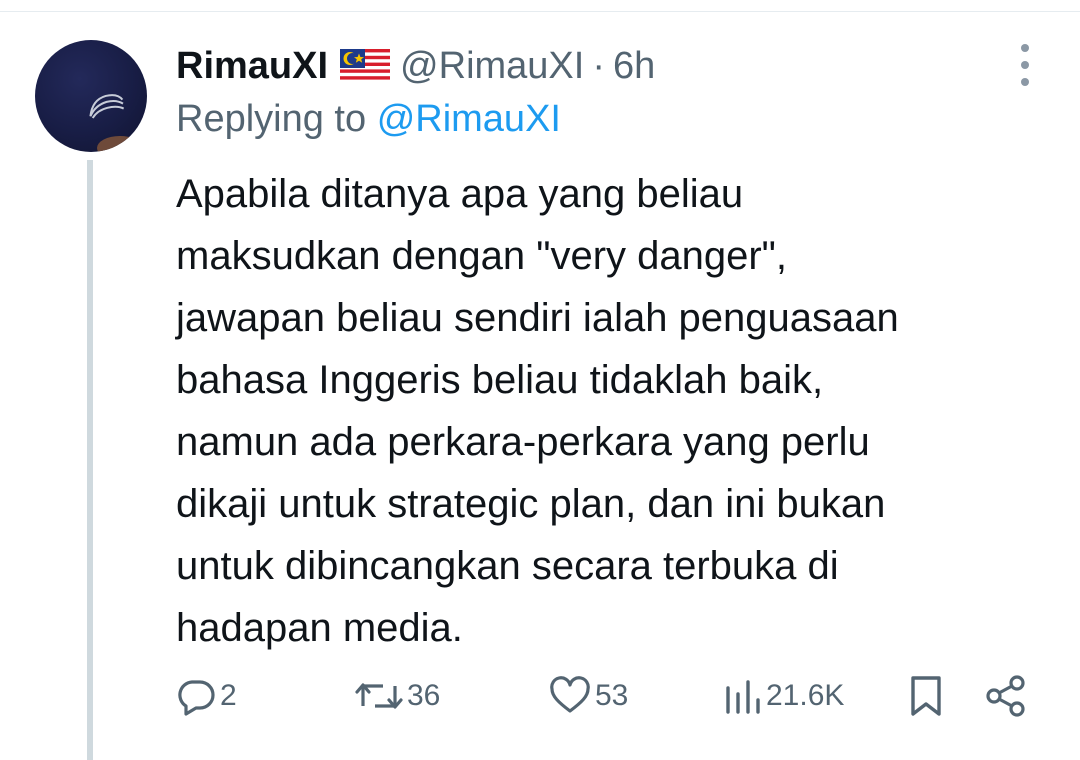 This screenshot has height=760, width=1080. Describe the element at coordinates (634, 66) in the screenshot. I see `timestamp: 6h` at that location.